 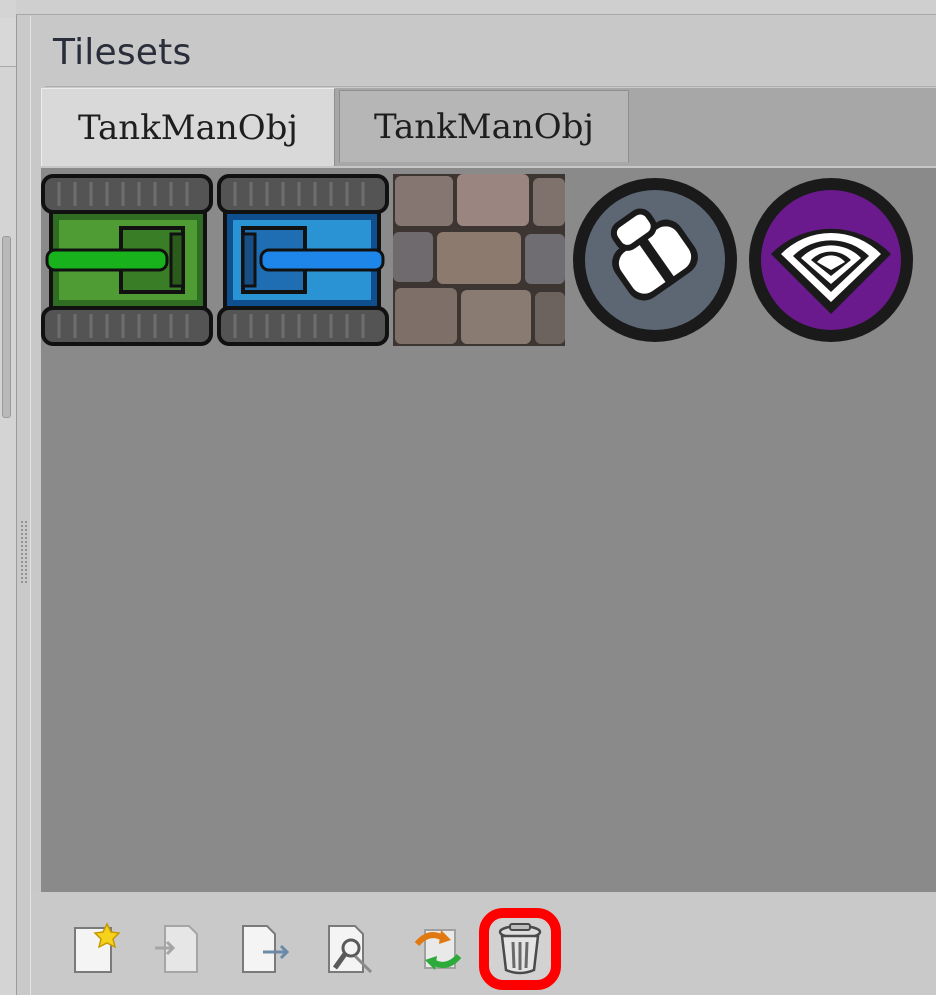 I want to click on new-tileset-button, so click(x=96, y=949).